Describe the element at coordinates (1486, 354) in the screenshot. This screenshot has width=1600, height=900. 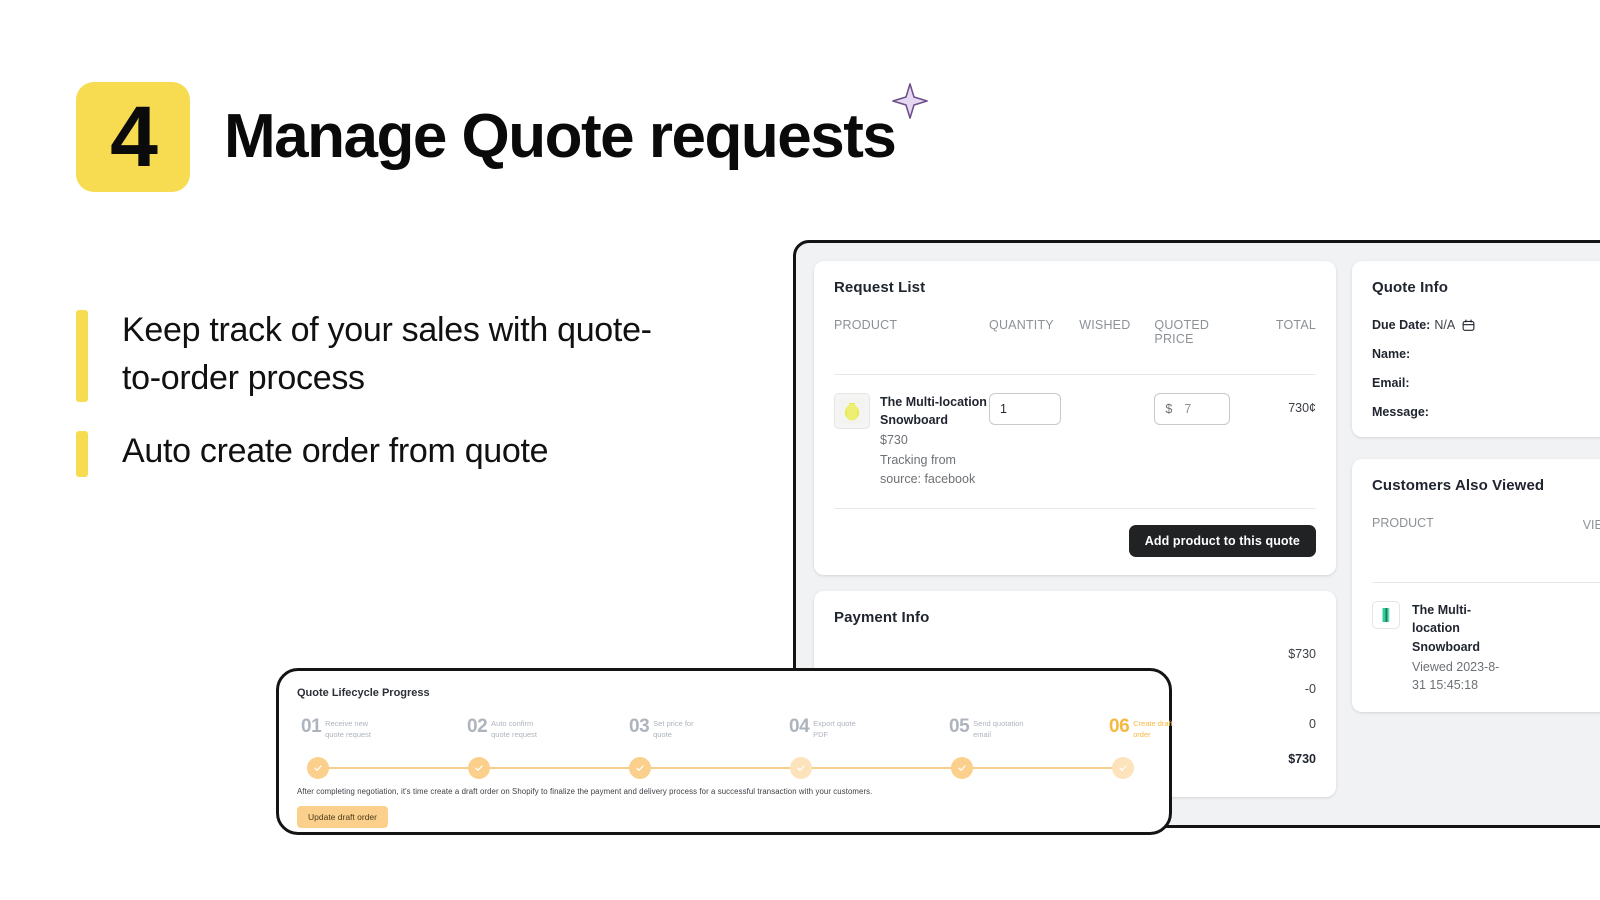
I see `name-line: Name:` at that location.